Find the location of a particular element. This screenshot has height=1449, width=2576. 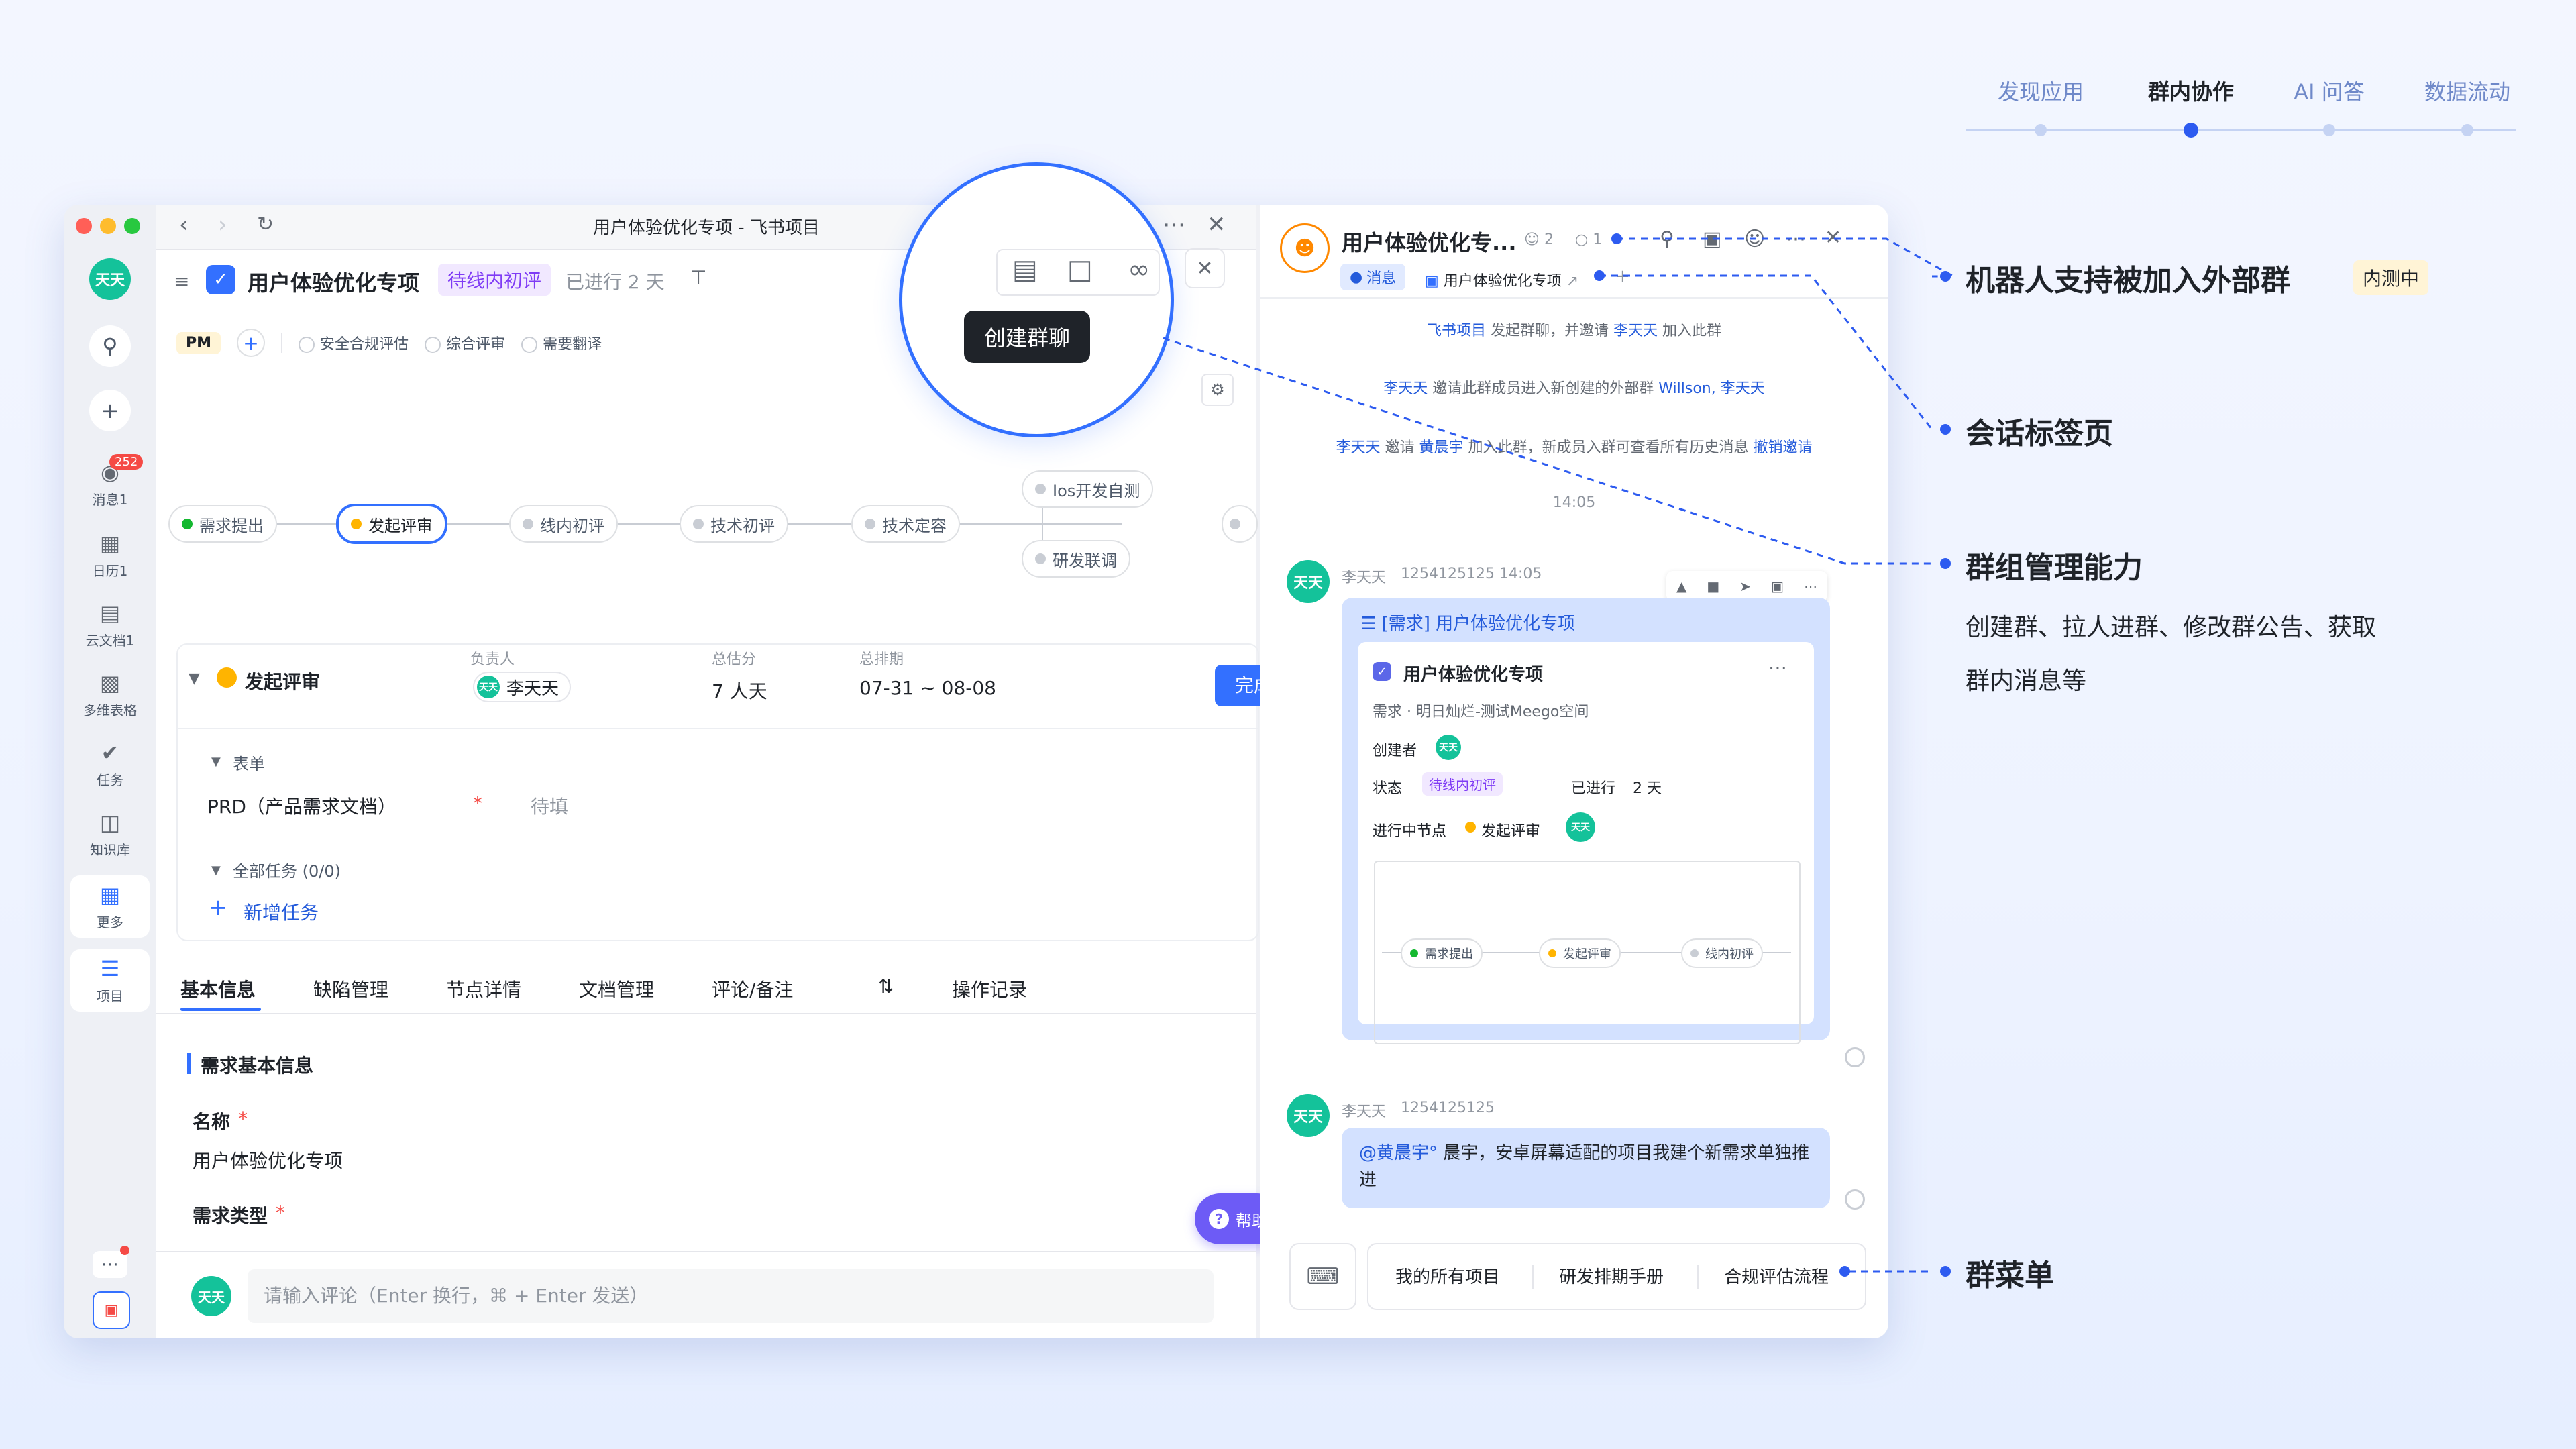

connector-group-management is located at coordinates (1547, 451).